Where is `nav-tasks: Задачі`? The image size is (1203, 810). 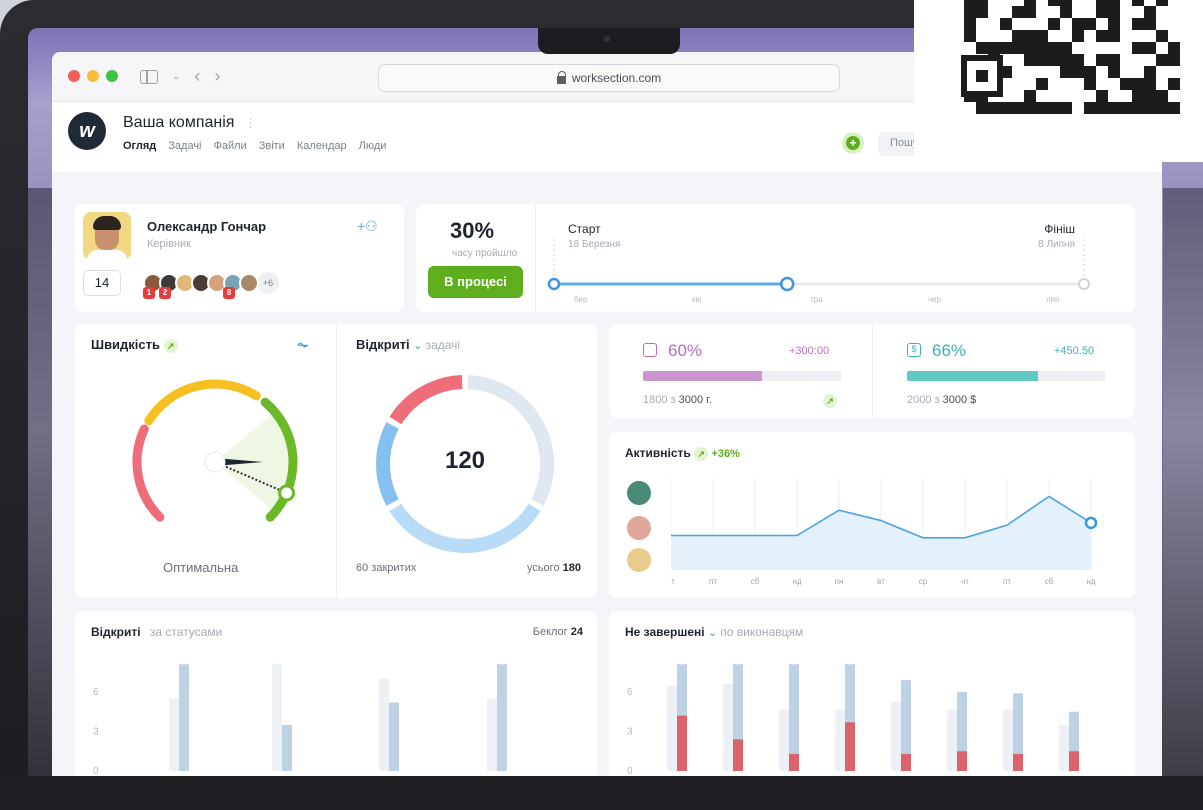 nav-tasks: Задачі is located at coordinates (184, 146).